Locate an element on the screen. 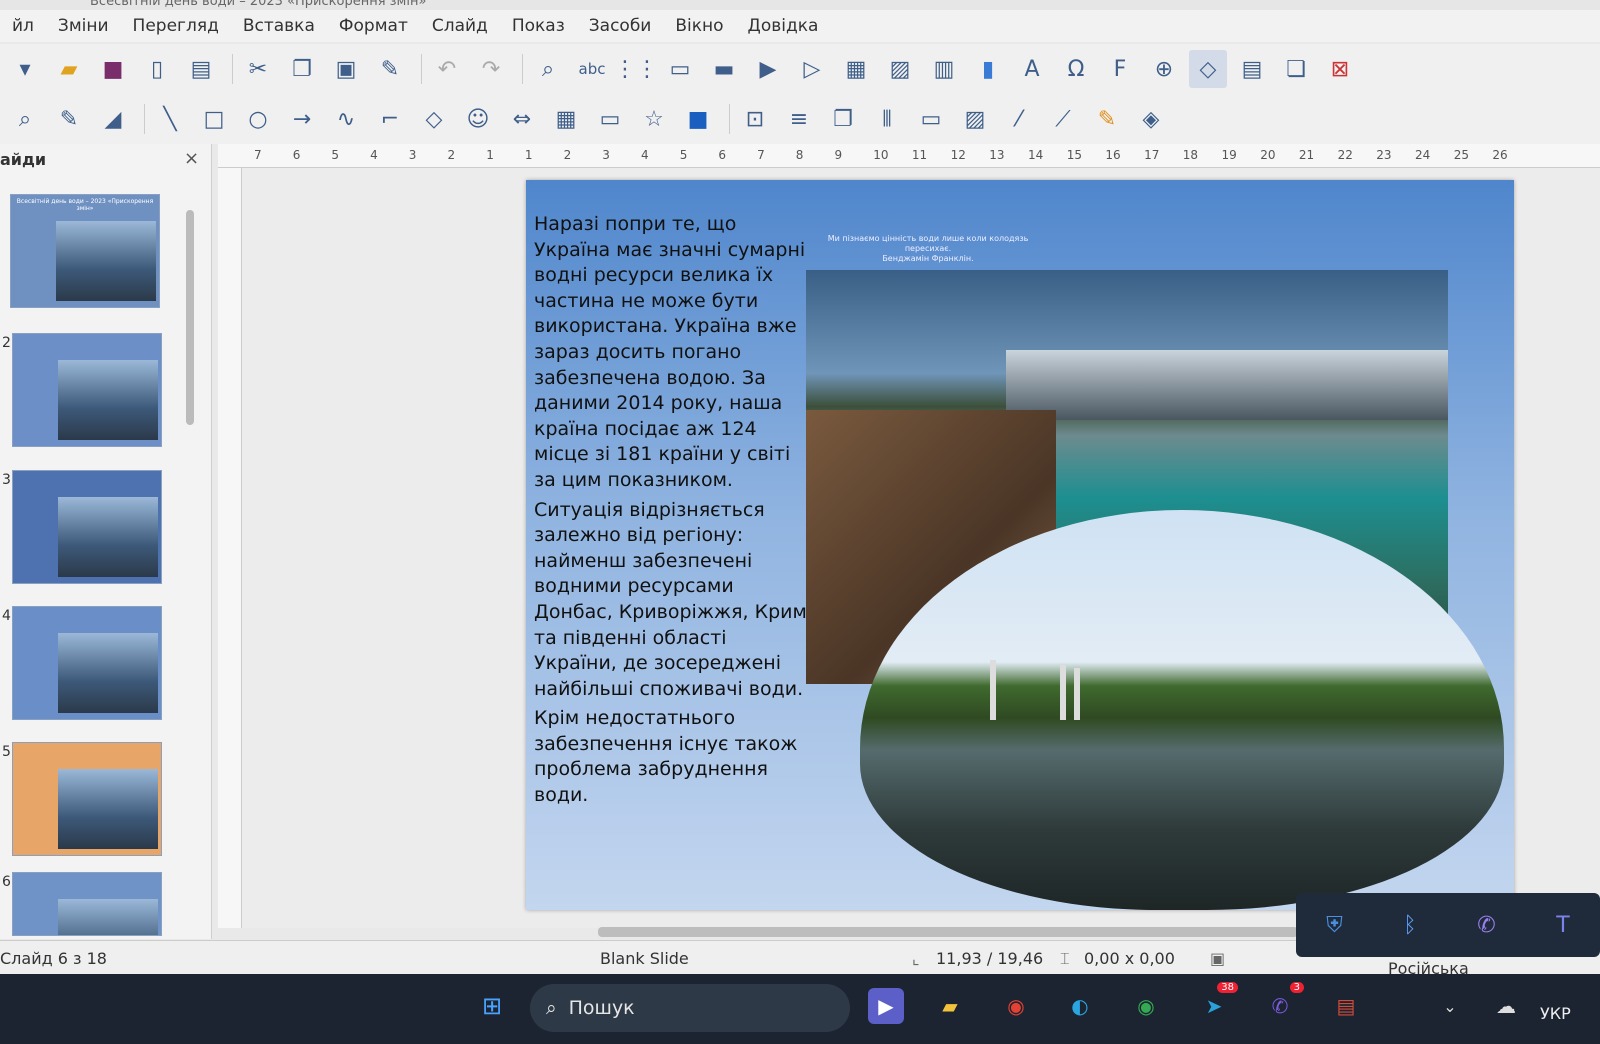 The image size is (1600, 1044). undo-icon: ↶ is located at coordinates (447, 69).